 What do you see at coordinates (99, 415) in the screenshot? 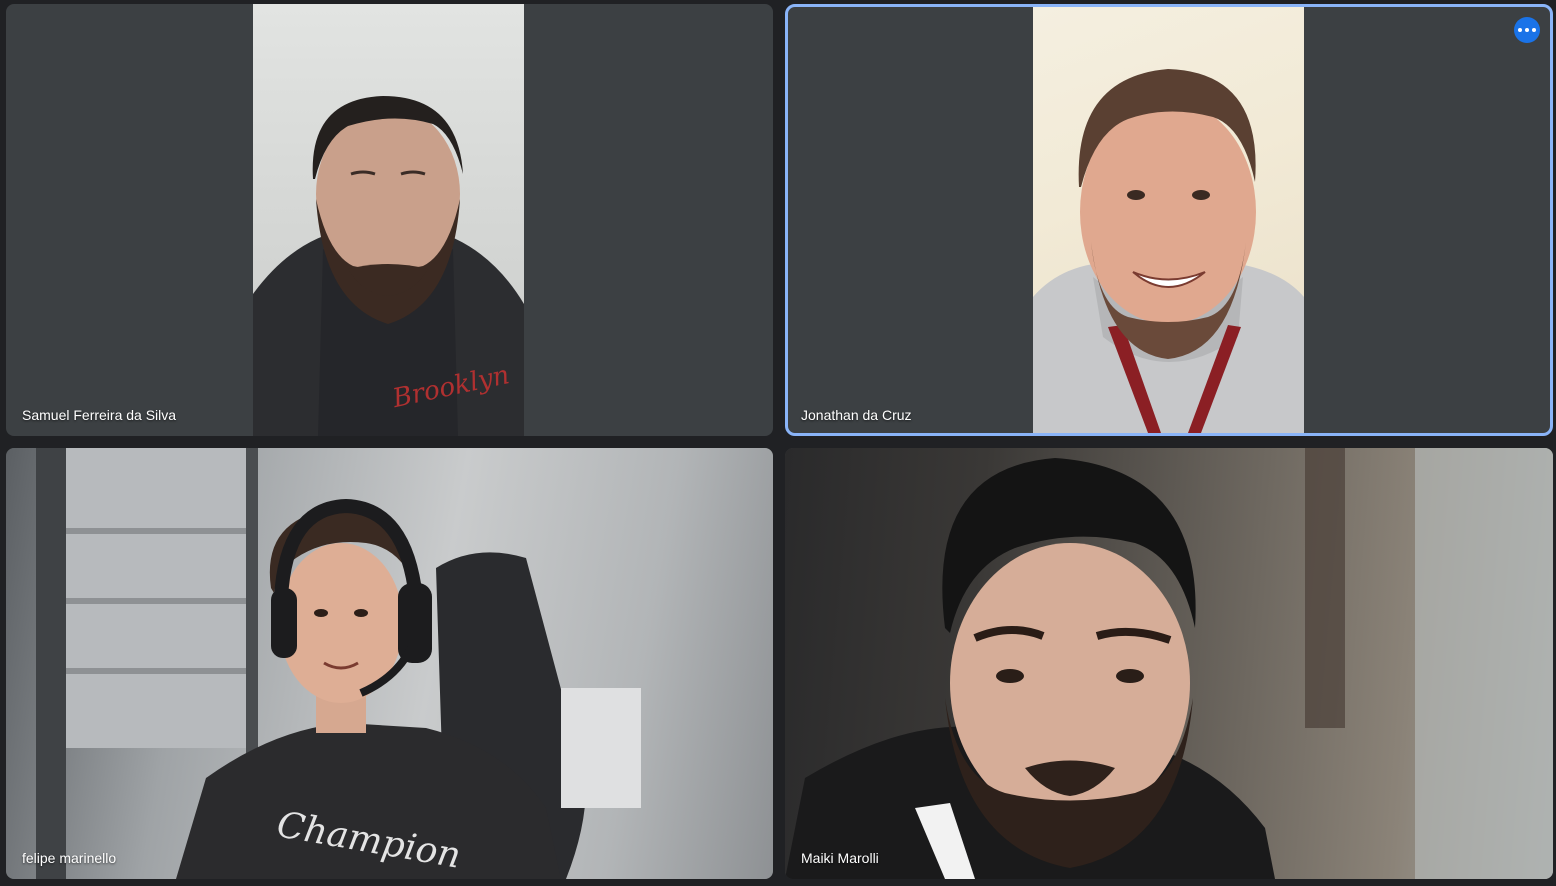
I see `participant-name: Samuel Ferreira da Silva` at bounding box center [99, 415].